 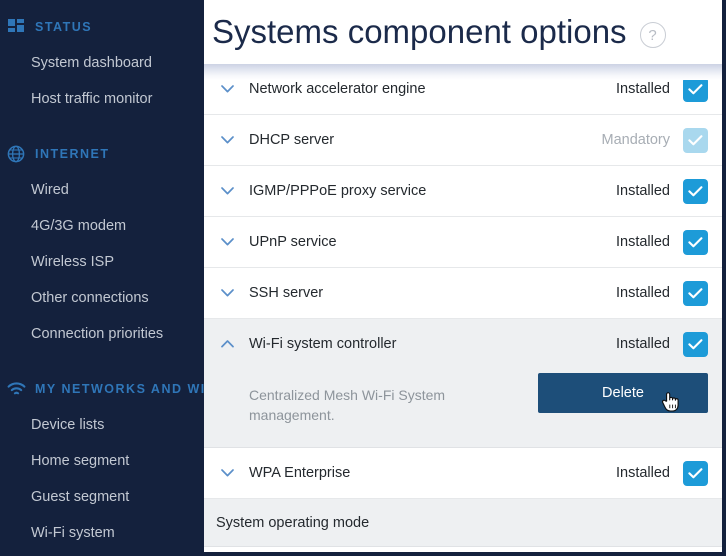 What do you see at coordinates (16, 27) in the screenshot?
I see `grid-icon` at bounding box center [16, 27].